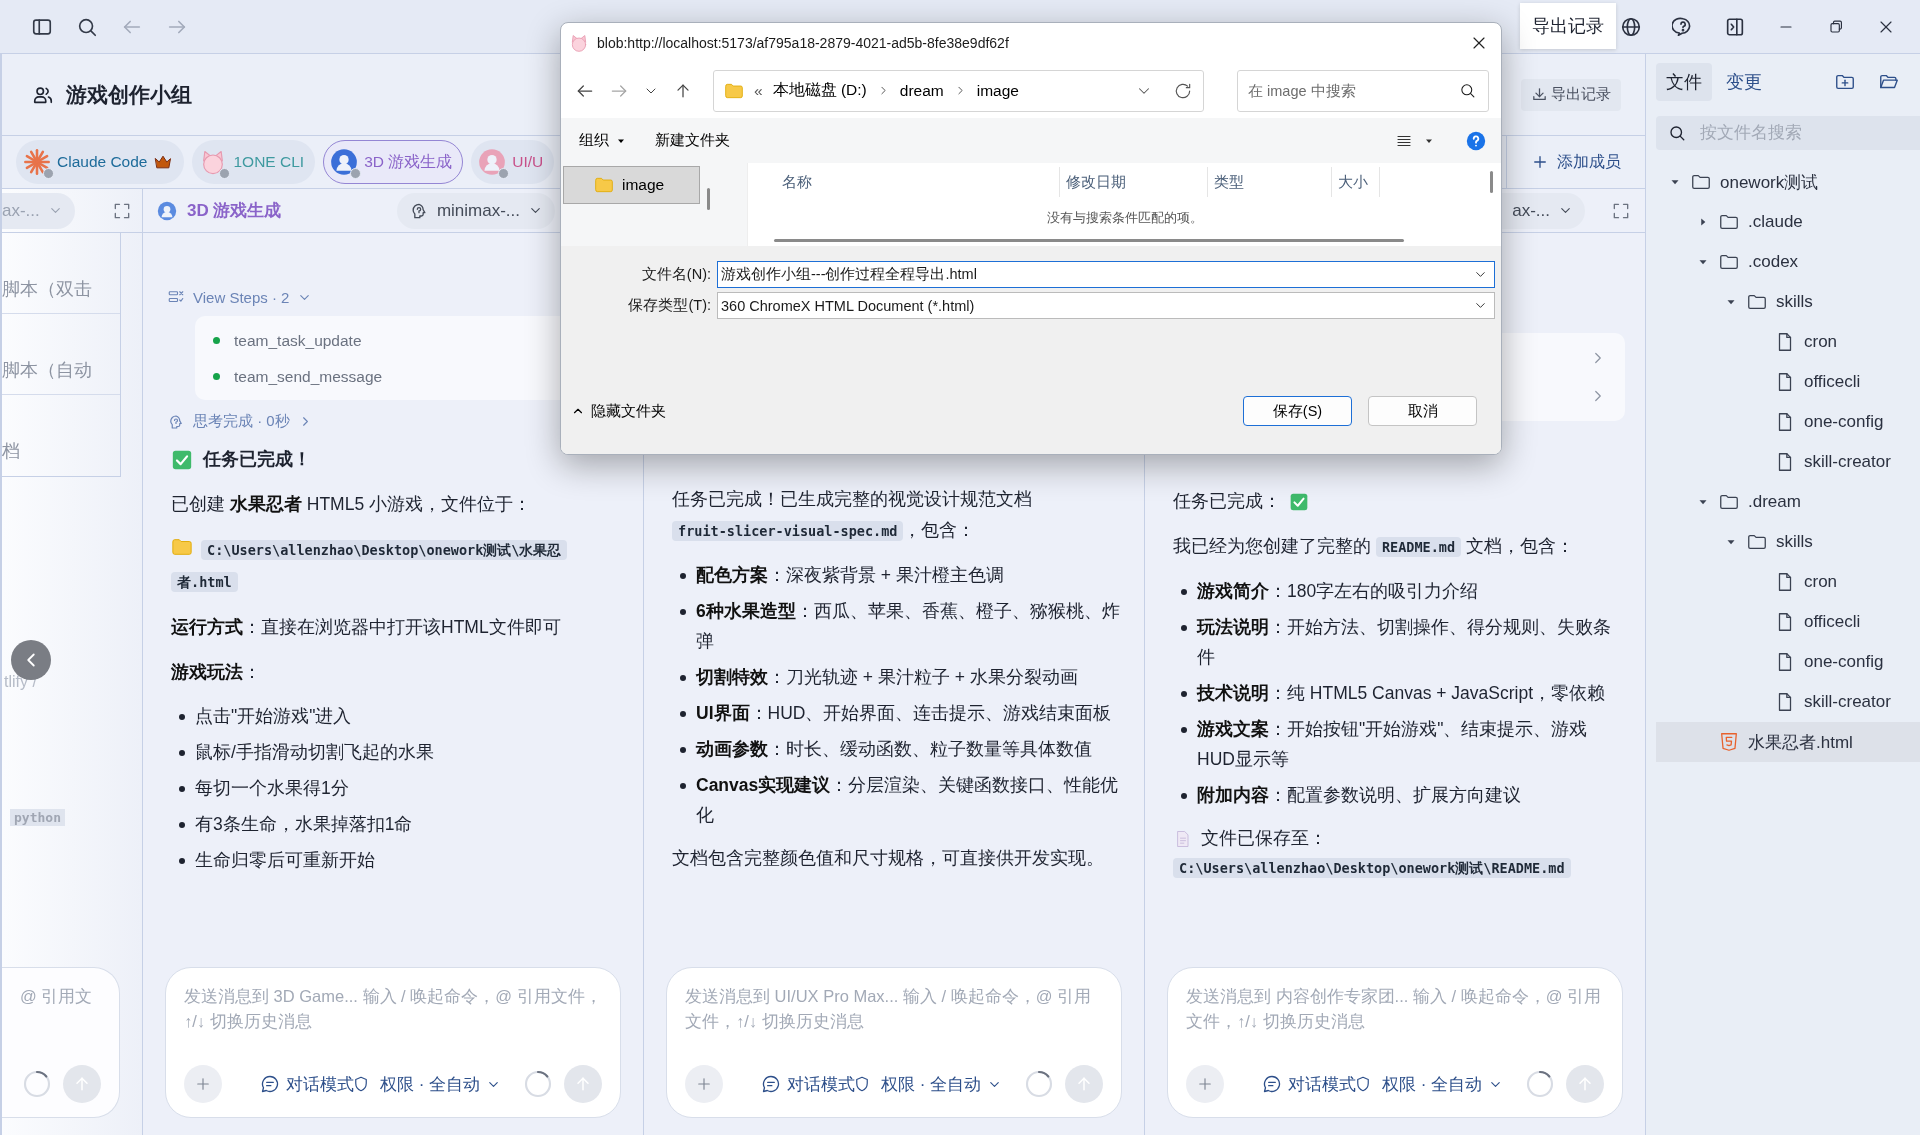  I want to click on list-item: Canvas实现建议：分层渲染、关键函数接口、性能优化, so click(908, 800).